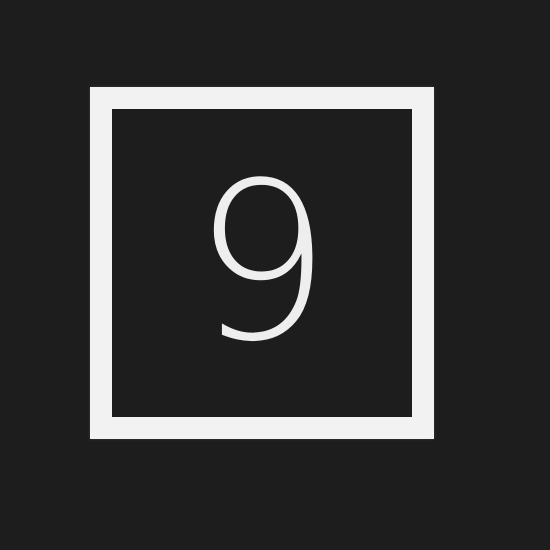  I want to click on badge-number: 9, so click(262, 263).